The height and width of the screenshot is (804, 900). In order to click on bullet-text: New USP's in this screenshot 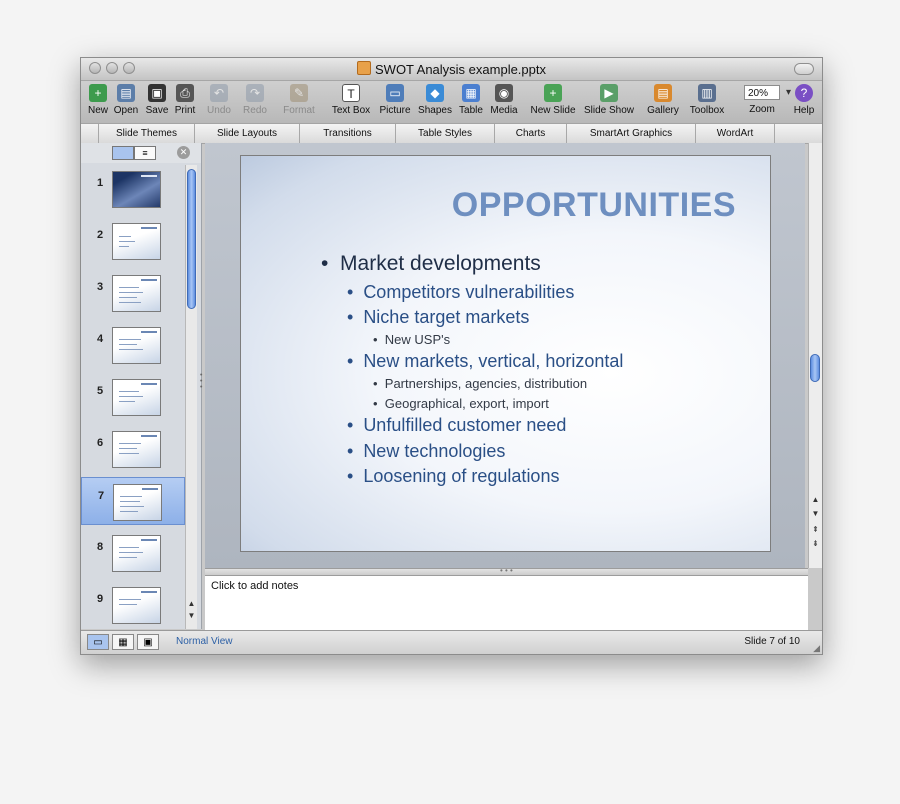, I will do `click(417, 339)`.